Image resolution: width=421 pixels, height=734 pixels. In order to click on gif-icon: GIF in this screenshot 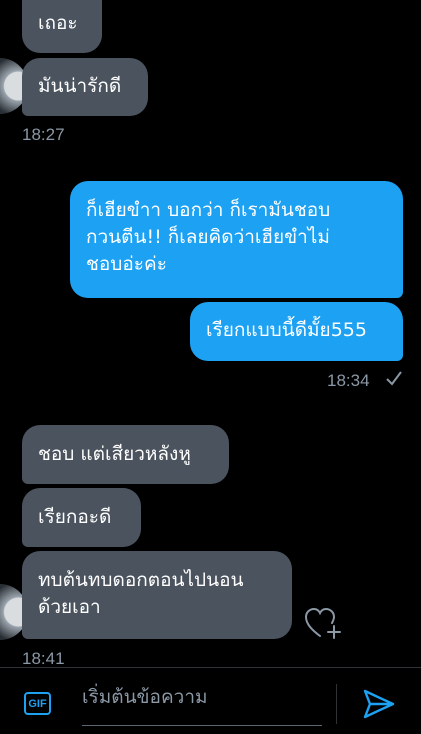, I will do `click(37, 703)`.